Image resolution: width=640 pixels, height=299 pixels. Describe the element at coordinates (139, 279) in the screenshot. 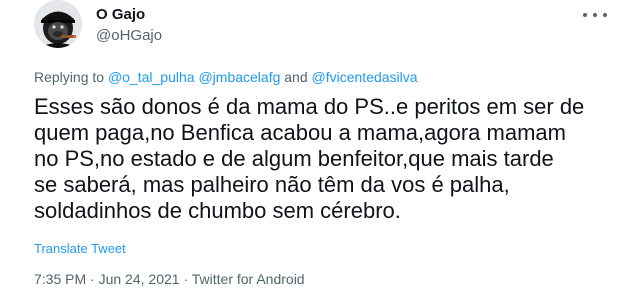

I see `tweet-date: Jun 24, 2021` at that location.